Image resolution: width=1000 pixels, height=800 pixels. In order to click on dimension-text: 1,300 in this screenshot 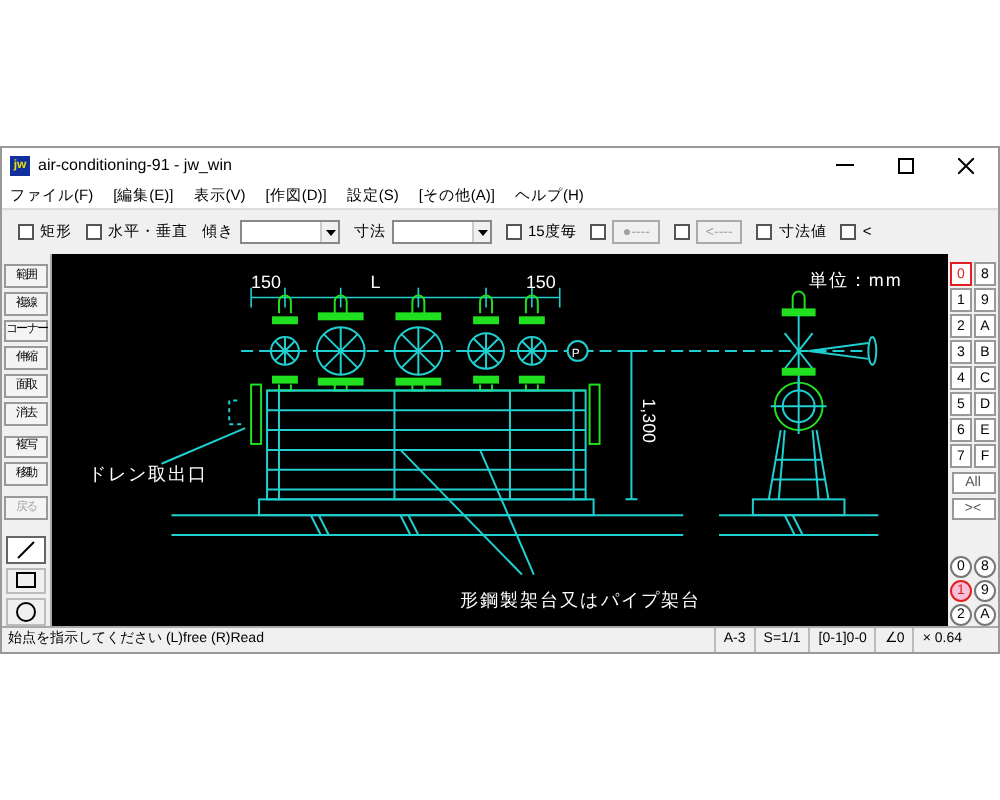, I will do `click(649, 420)`.